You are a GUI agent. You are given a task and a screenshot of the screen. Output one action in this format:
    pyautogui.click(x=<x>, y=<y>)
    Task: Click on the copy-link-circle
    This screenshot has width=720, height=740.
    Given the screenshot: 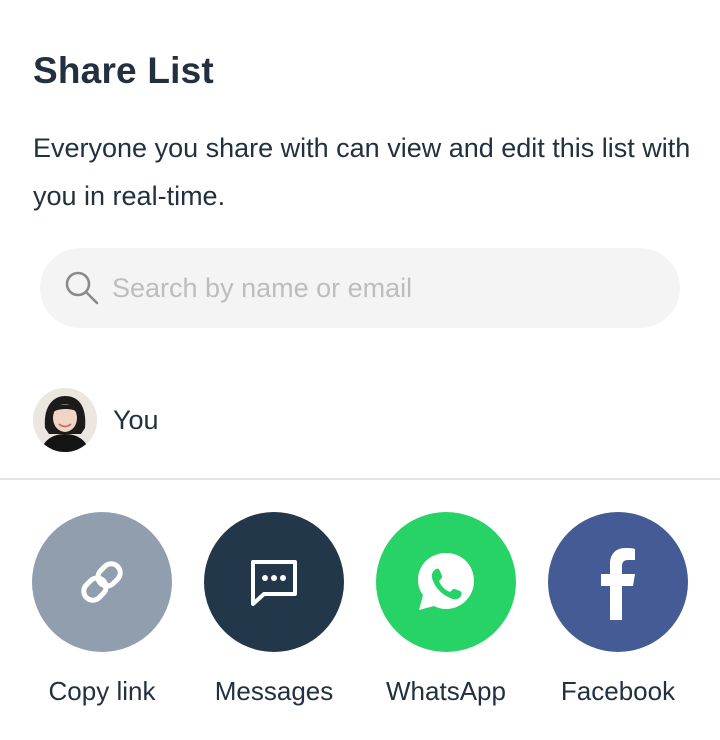 What is the action you would take?
    pyautogui.click(x=102, y=582)
    